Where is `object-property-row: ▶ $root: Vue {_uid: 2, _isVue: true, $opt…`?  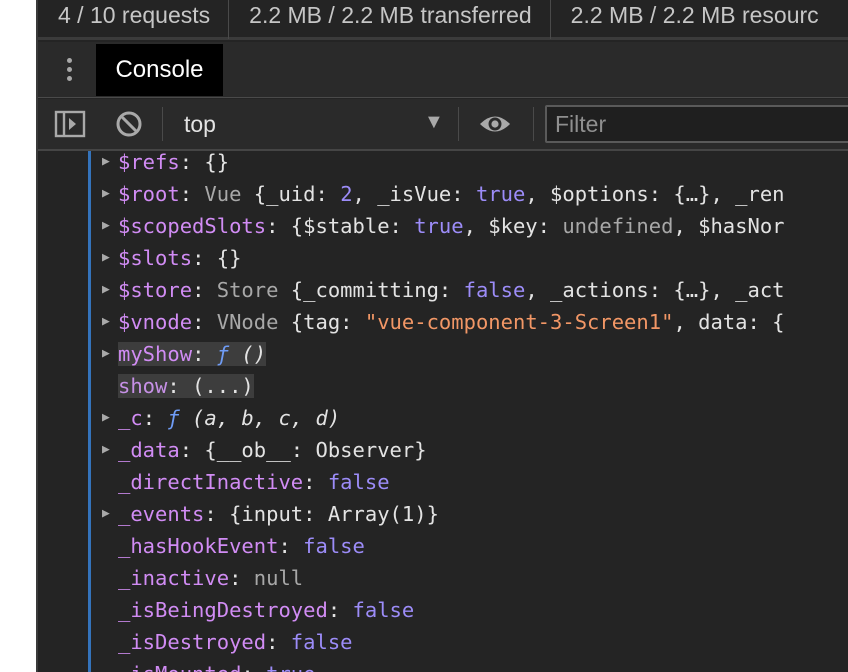
object-property-row: ▶ $root: Vue {_uid: 2, _isVue: true, $opt… is located at coordinates (443, 194).